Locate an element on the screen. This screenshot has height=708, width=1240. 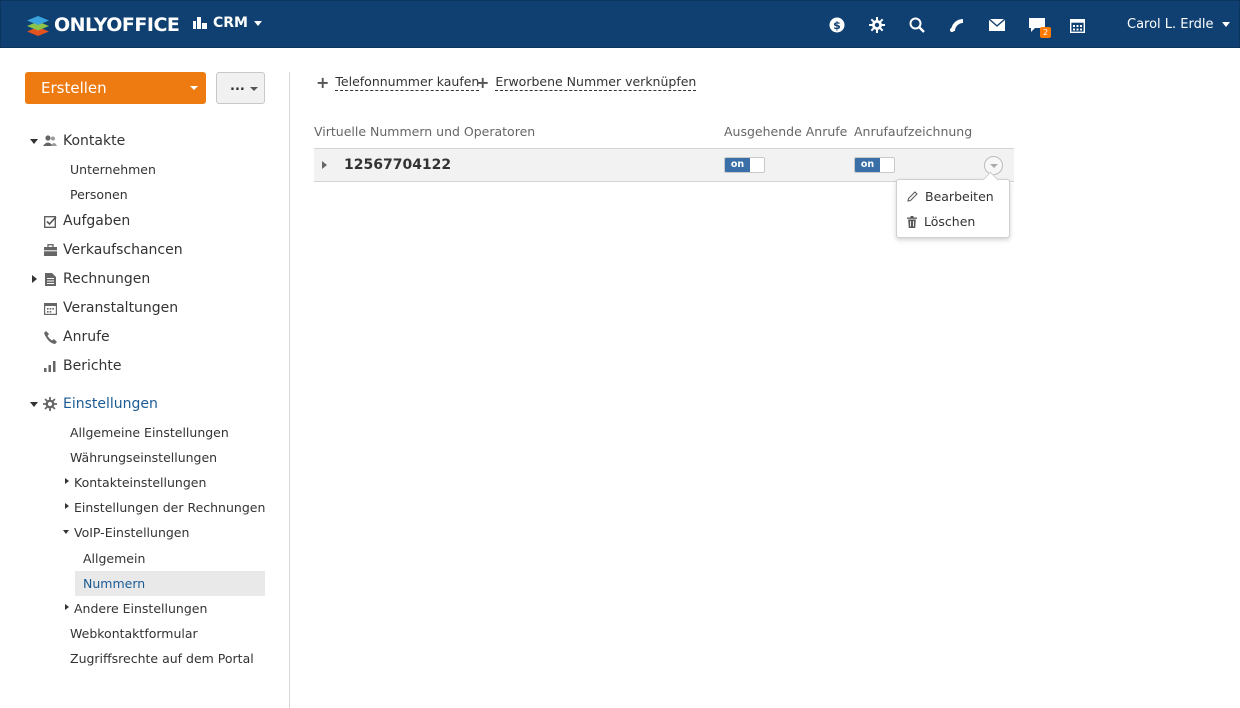
sidebar-item-label: Aufgaben is located at coordinates (97, 221).